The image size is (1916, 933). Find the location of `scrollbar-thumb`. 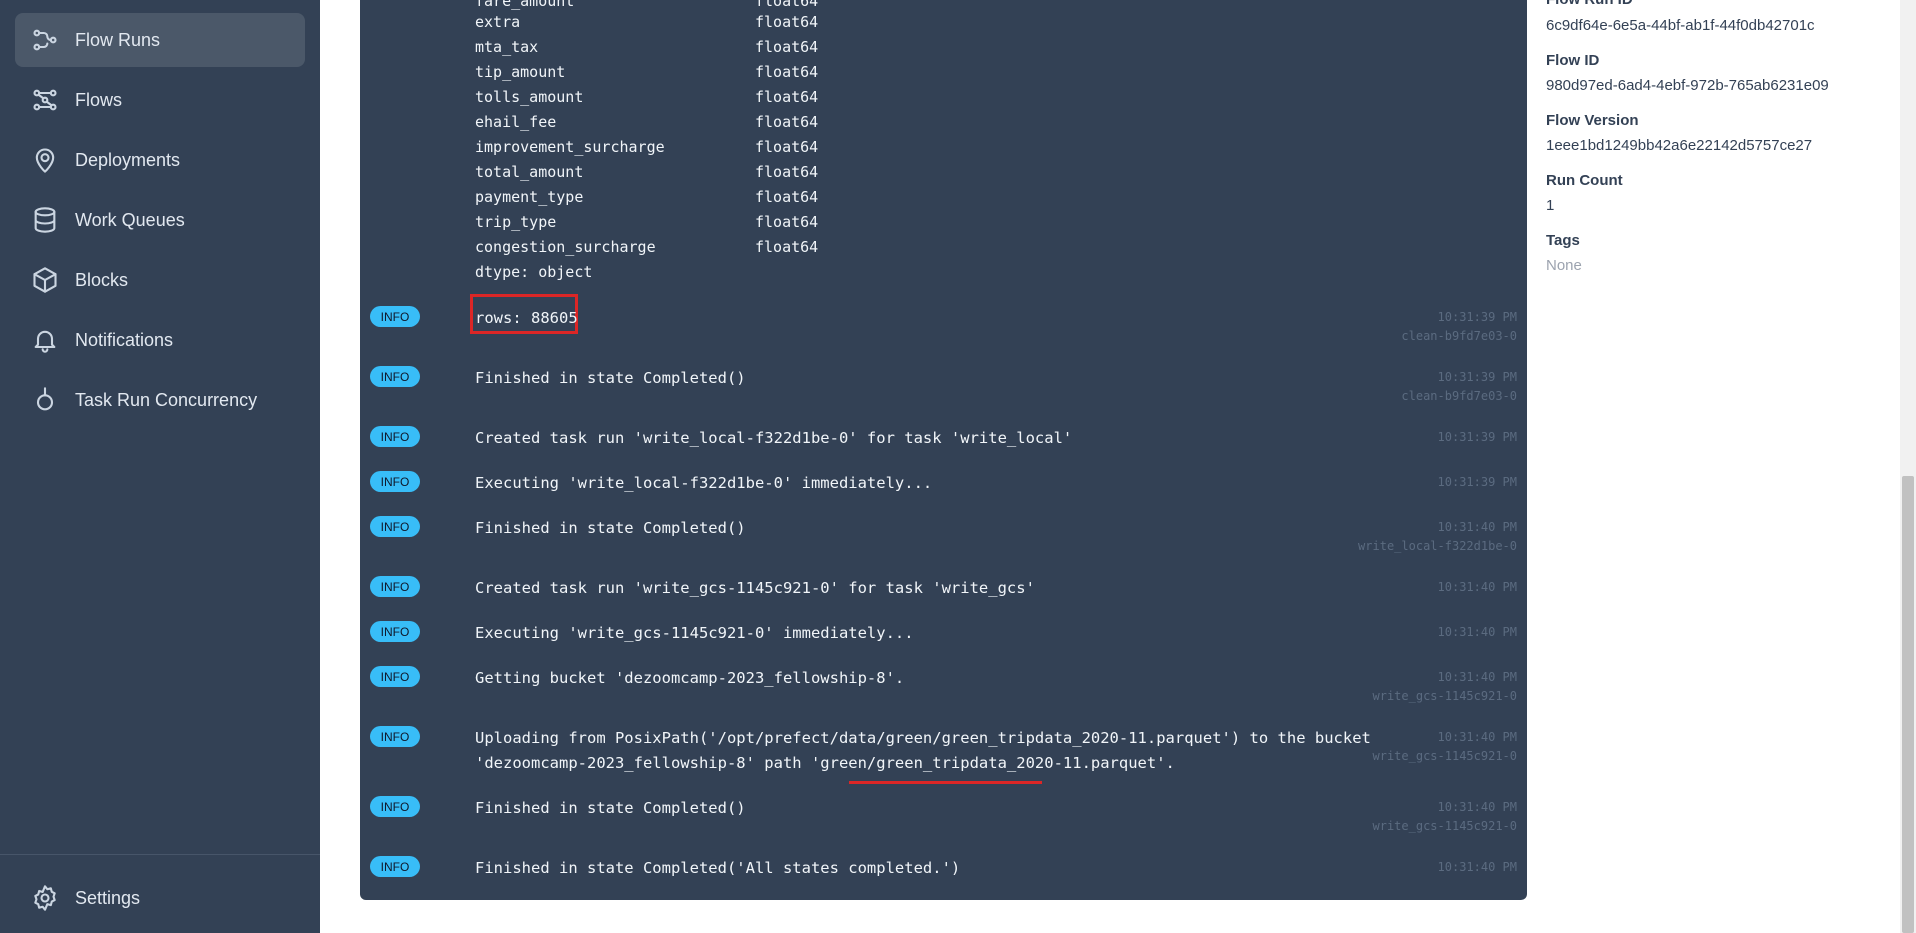

scrollbar-thumb is located at coordinates (1908, 704).